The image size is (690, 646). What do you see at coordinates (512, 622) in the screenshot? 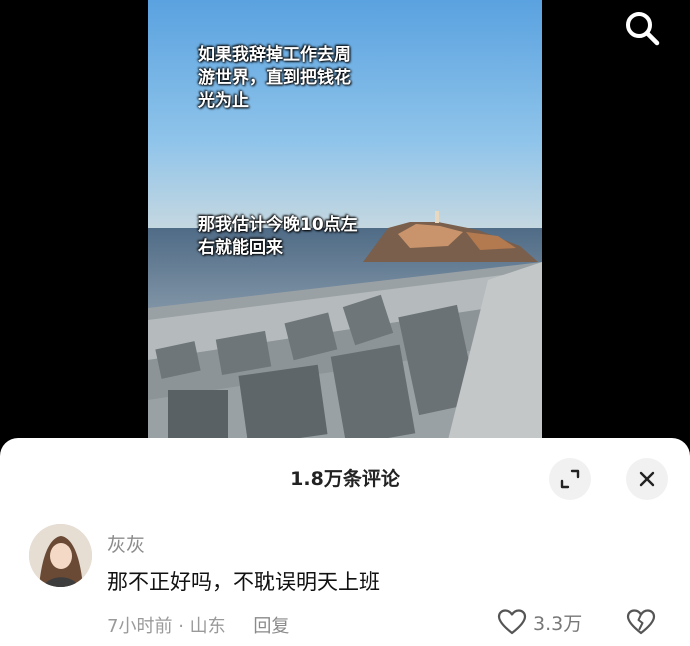
I see `heart-icon` at bounding box center [512, 622].